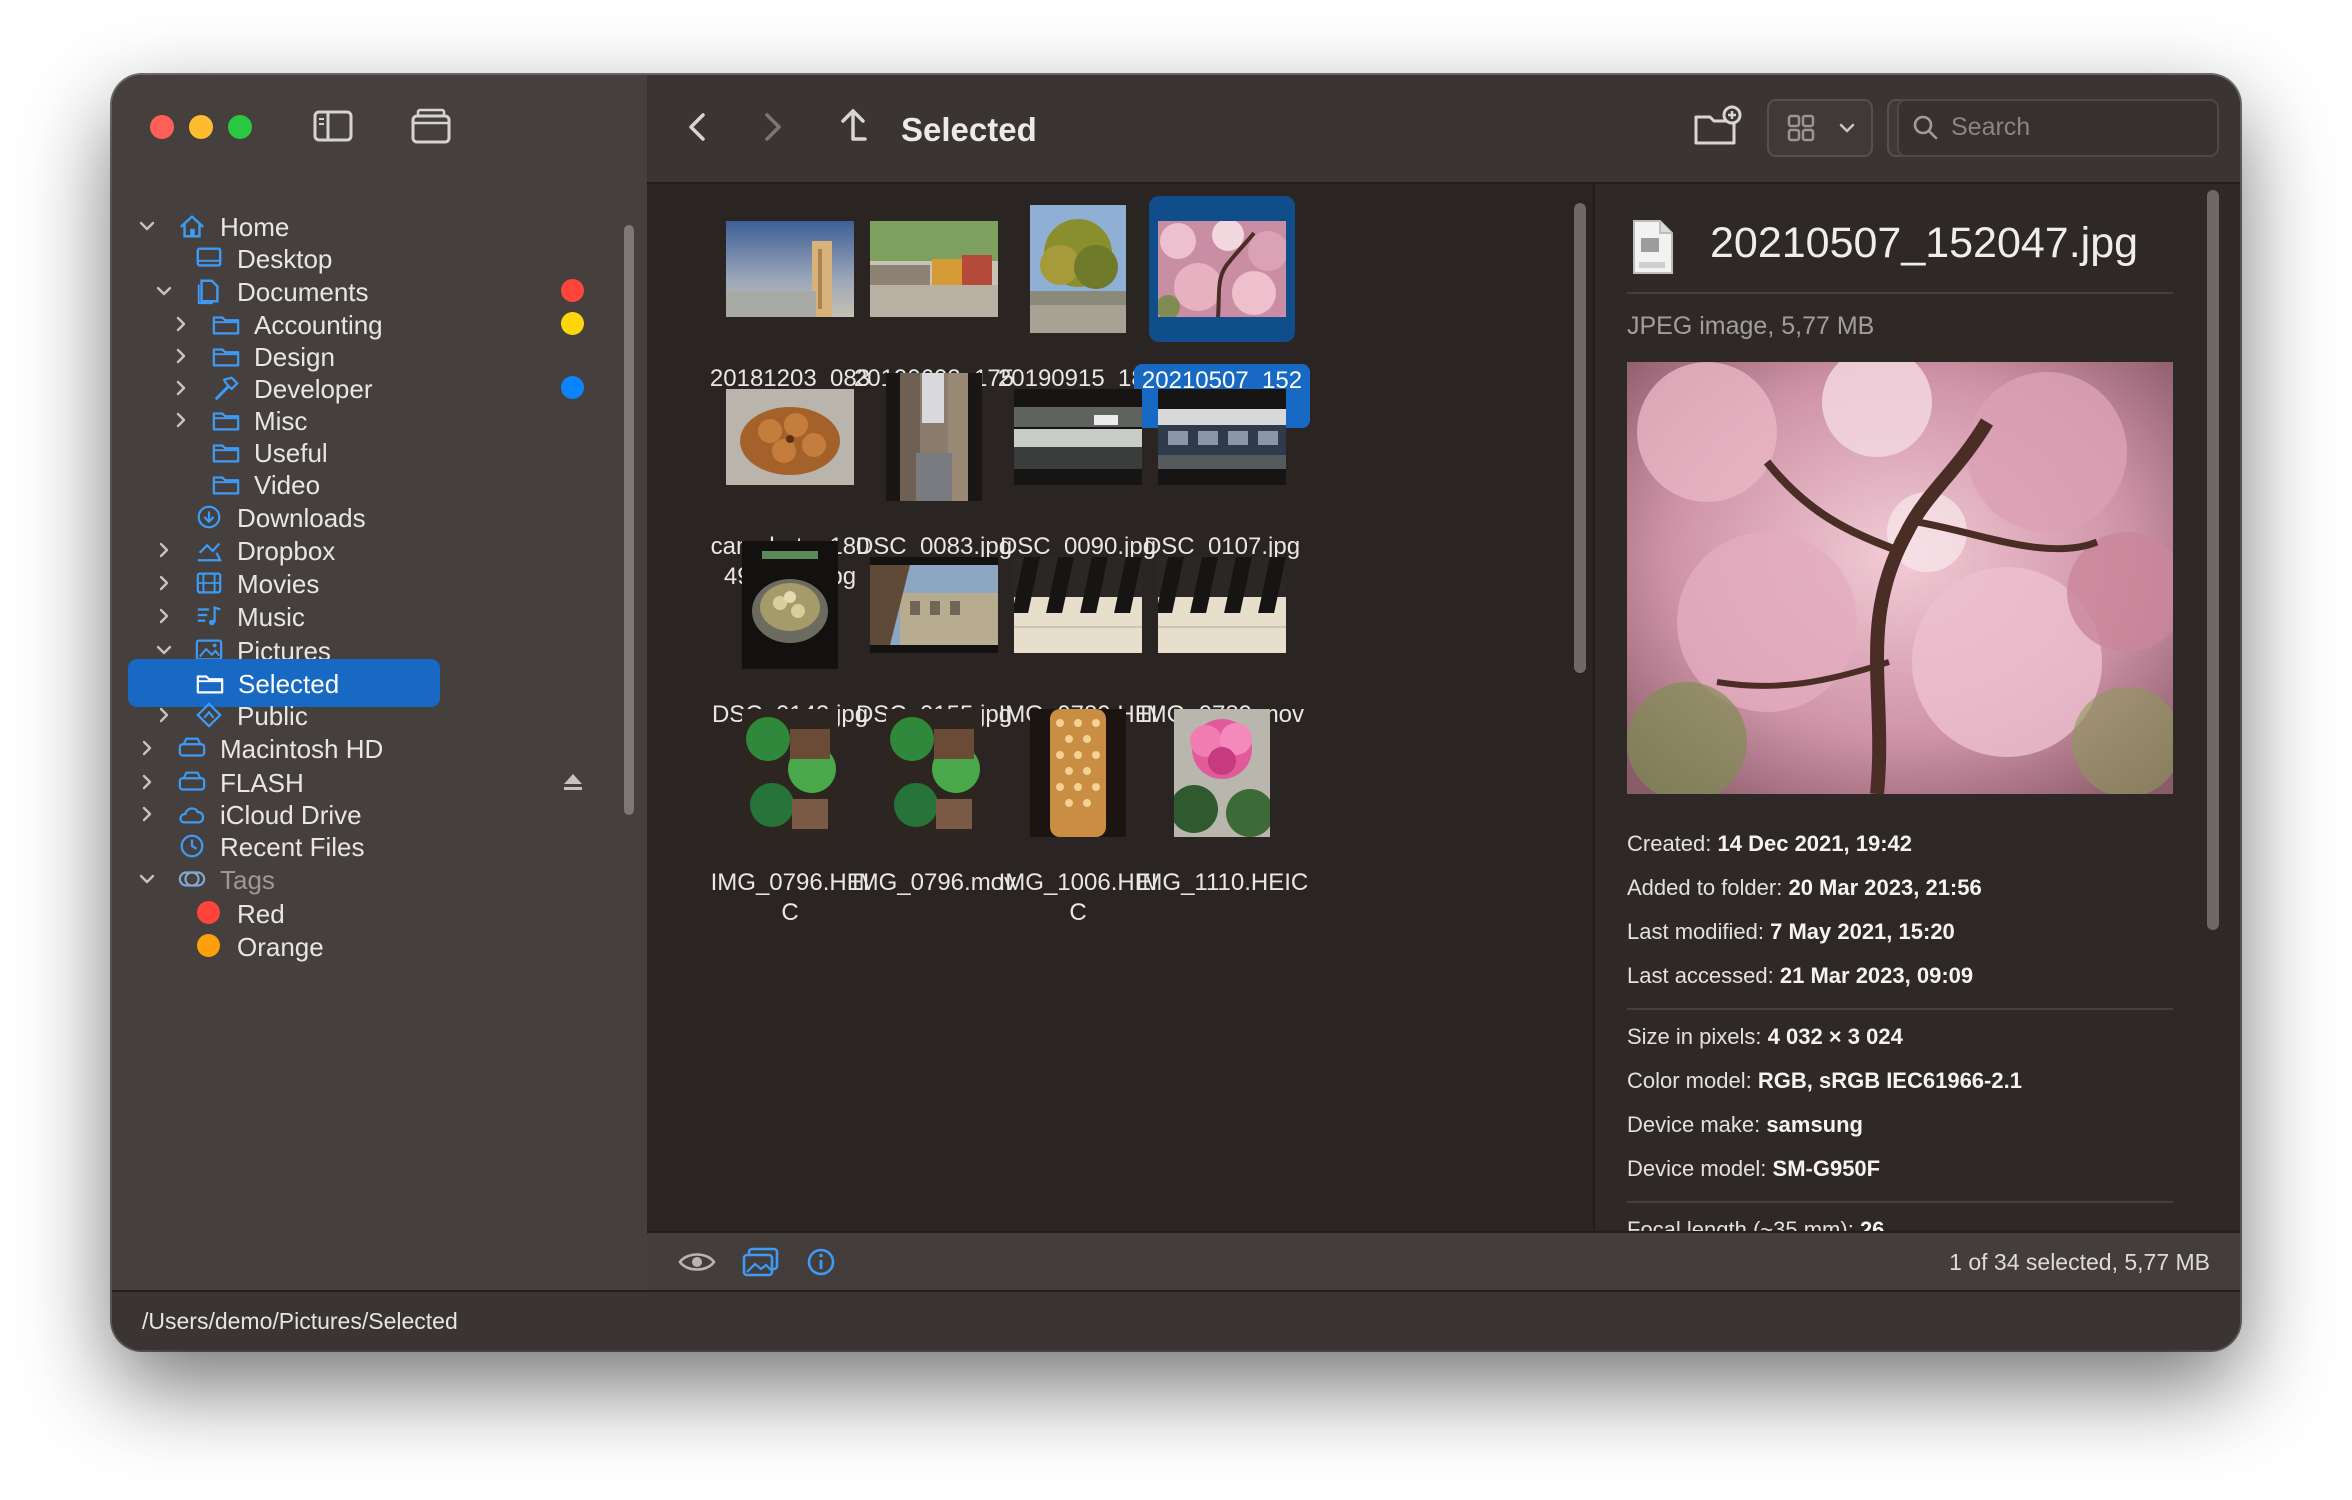  Describe the element at coordinates (1694, 1124) in the screenshot. I see `metadata-label: Device make:` at that location.